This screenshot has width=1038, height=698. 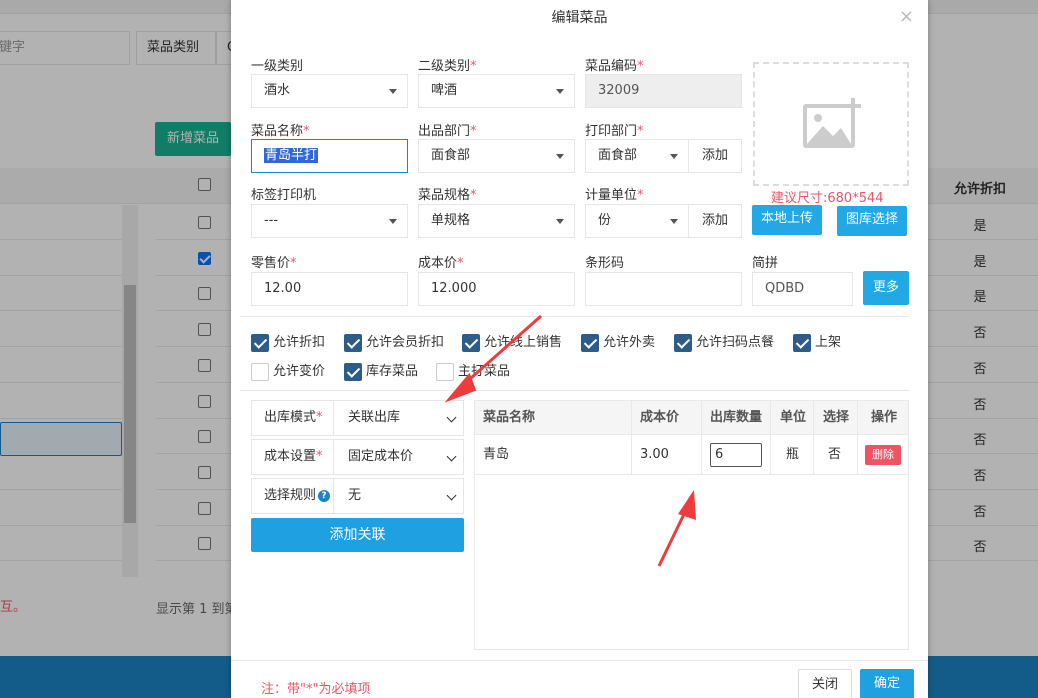 I want to click on header-select: 选择, so click(x=836, y=417).